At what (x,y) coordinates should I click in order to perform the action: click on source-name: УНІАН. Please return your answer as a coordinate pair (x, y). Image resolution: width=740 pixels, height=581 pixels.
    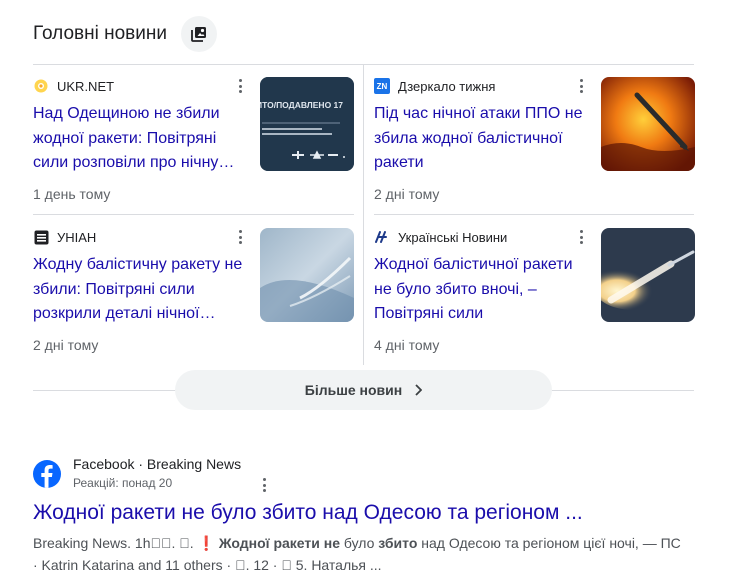
    Looking at the image, I should click on (77, 237).